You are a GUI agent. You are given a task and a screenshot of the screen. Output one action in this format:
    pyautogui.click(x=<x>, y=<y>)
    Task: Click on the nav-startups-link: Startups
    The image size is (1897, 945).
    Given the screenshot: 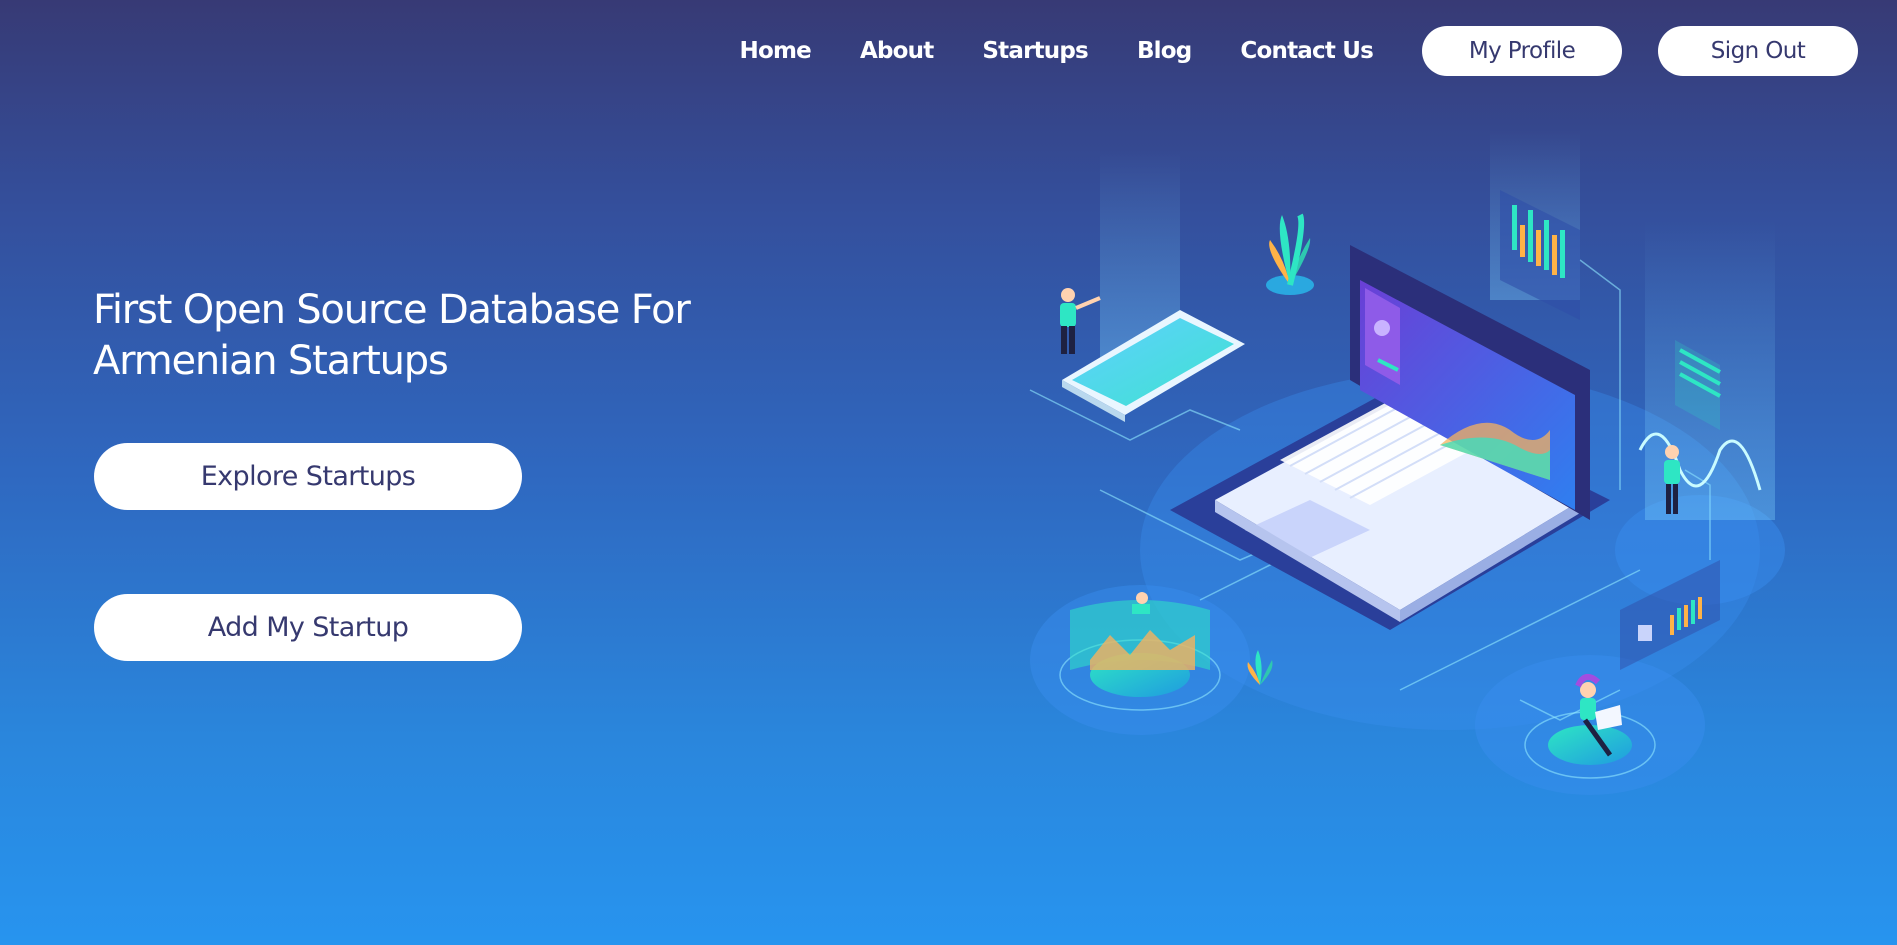 What is the action you would take?
    pyautogui.click(x=1035, y=51)
    